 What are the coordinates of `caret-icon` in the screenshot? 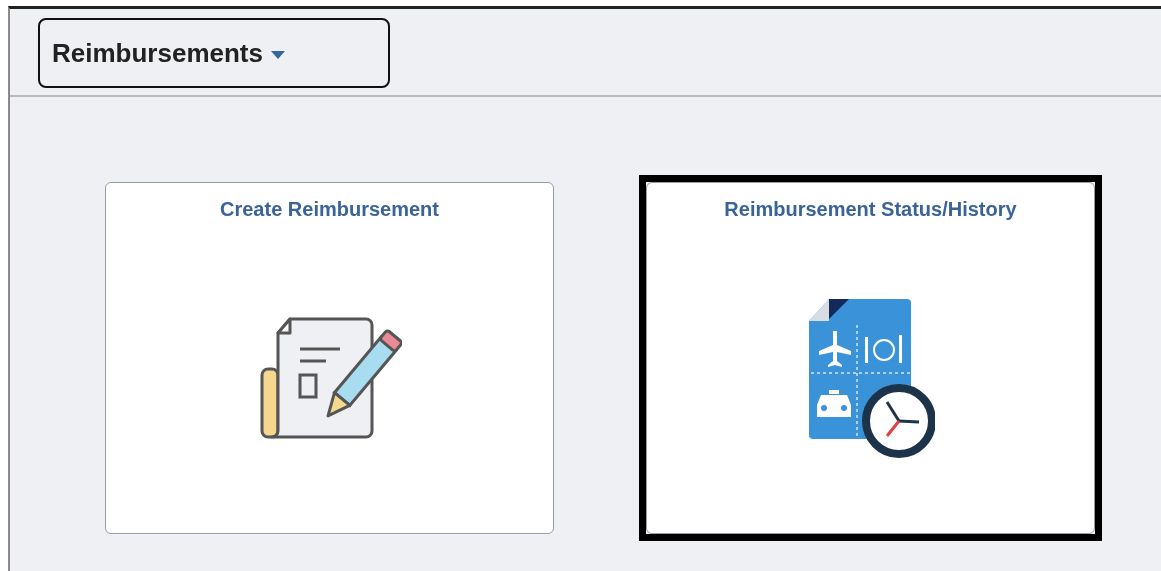 It's located at (277, 54).